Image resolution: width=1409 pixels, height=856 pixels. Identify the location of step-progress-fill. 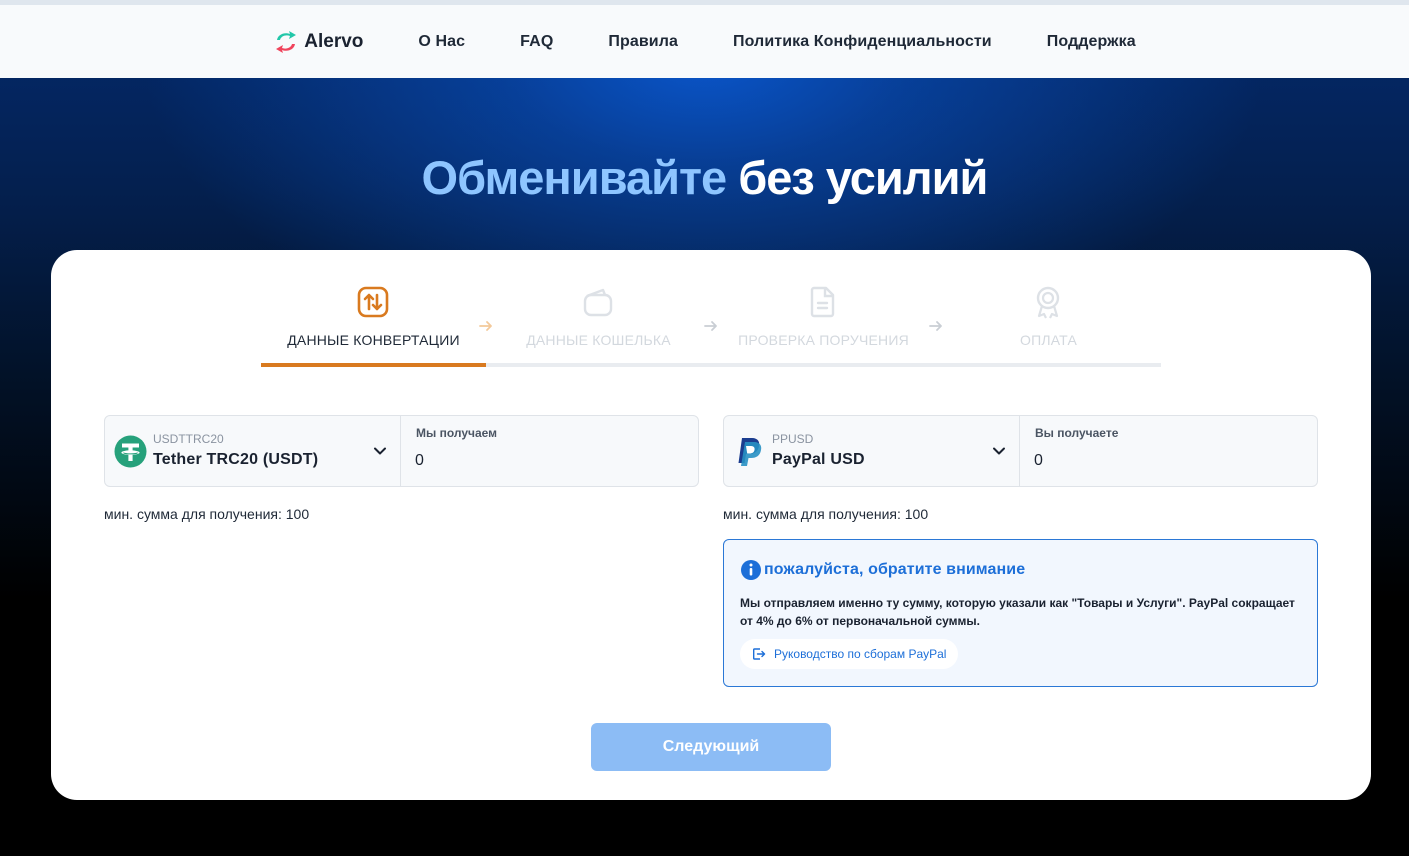
(373, 365).